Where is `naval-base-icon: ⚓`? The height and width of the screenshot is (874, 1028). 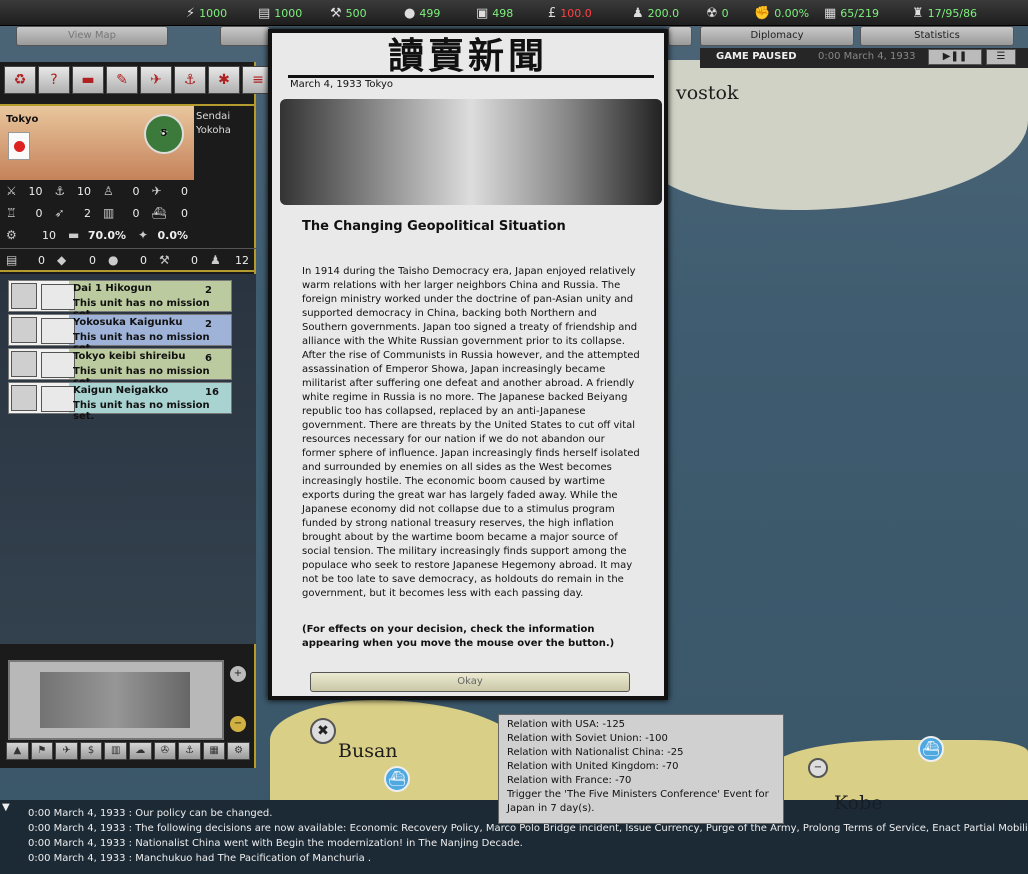
naval-base-icon: ⚓ is located at coordinates (60, 191).